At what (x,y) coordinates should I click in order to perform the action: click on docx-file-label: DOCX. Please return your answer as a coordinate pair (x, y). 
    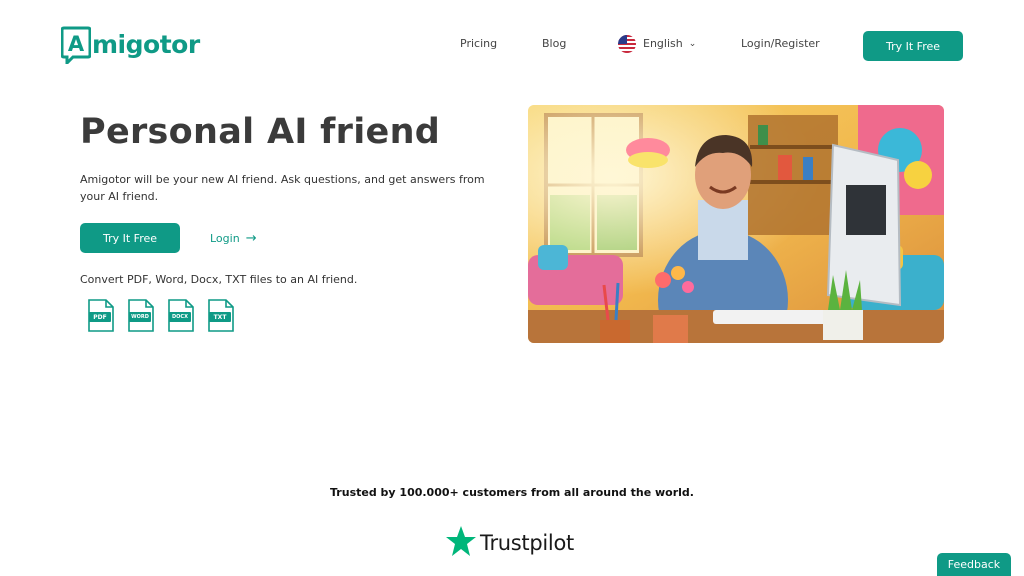
    Looking at the image, I should click on (180, 317).